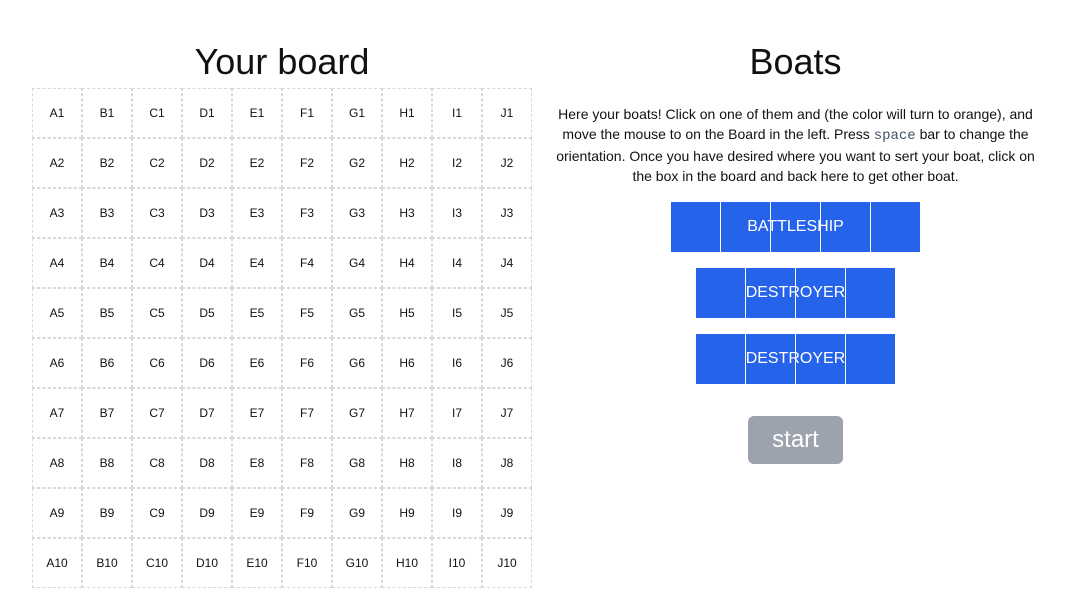 This screenshot has width=1091, height=613. Describe the element at coordinates (357, 463) in the screenshot. I see `board-cell: G8` at that location.